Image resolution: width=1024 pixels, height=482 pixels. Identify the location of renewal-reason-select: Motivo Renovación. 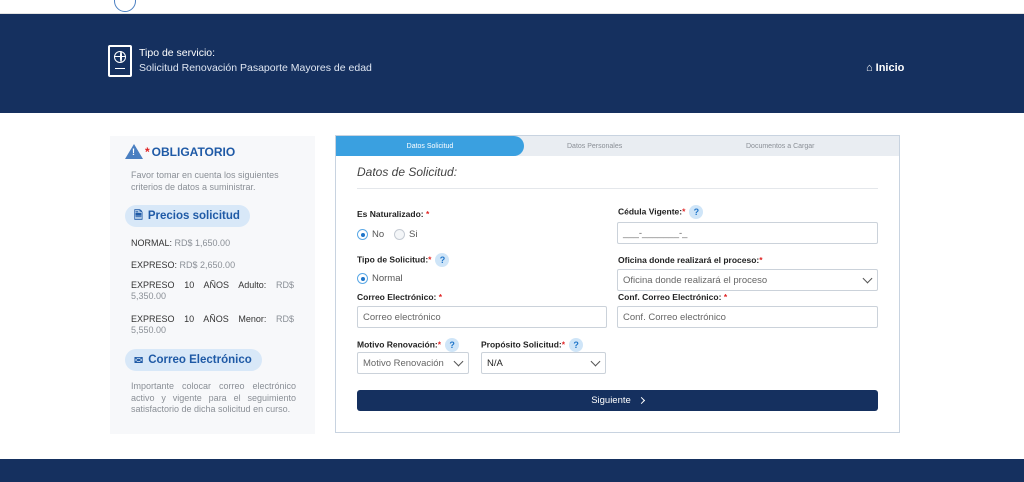
(413, 363).